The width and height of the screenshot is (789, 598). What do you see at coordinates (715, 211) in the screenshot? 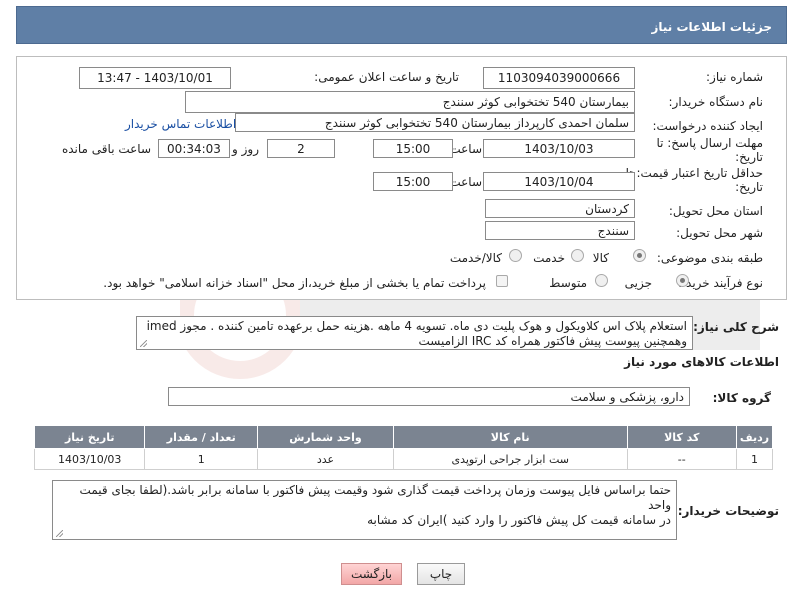
I see `province-label: استان محل تحویل:` at bounding box center [715, 211].